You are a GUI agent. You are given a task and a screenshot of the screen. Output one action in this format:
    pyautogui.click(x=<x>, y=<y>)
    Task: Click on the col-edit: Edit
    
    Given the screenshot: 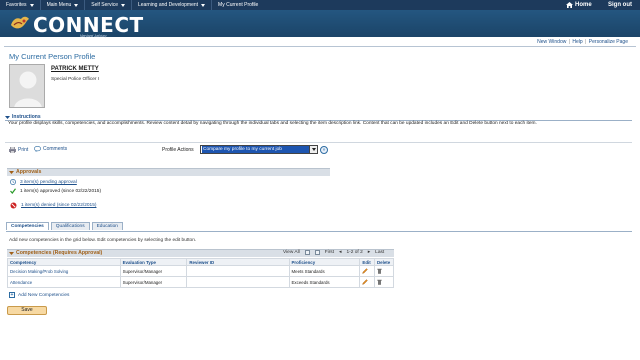 What is the action you would take?
    pyautogui.click(x=367, y=262)
    